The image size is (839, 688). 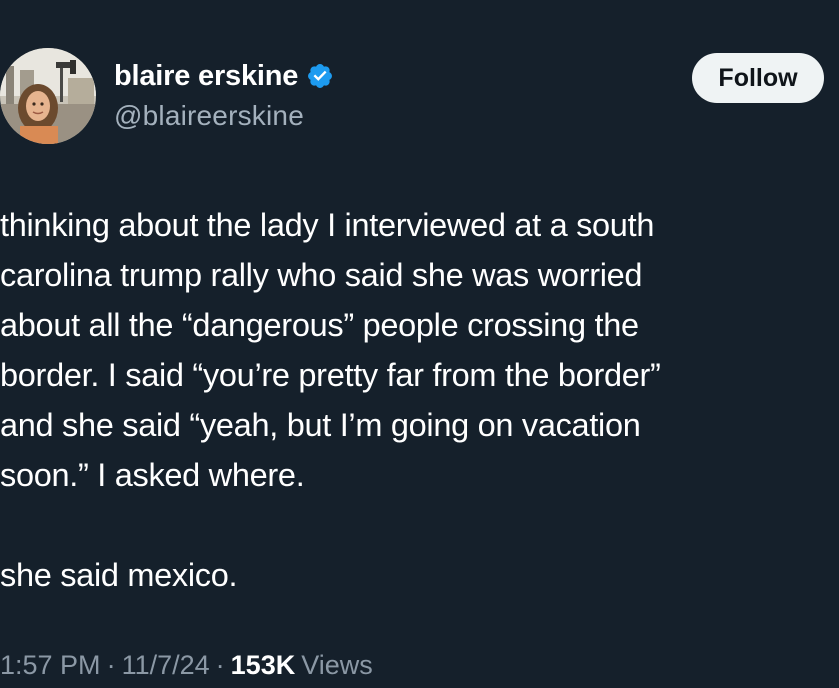 I want to click on display-name: blaire erskine, so click(x=206, y=76).